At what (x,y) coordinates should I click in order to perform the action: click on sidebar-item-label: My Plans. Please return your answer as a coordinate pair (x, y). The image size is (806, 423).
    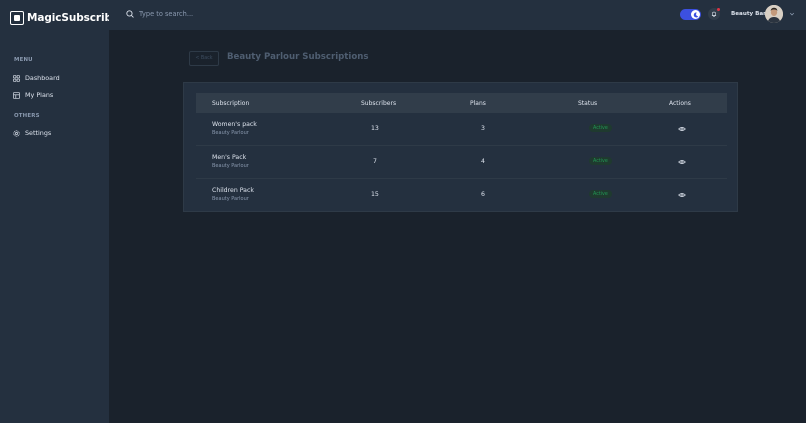
    Looking at the image, I should click on (39, 95).